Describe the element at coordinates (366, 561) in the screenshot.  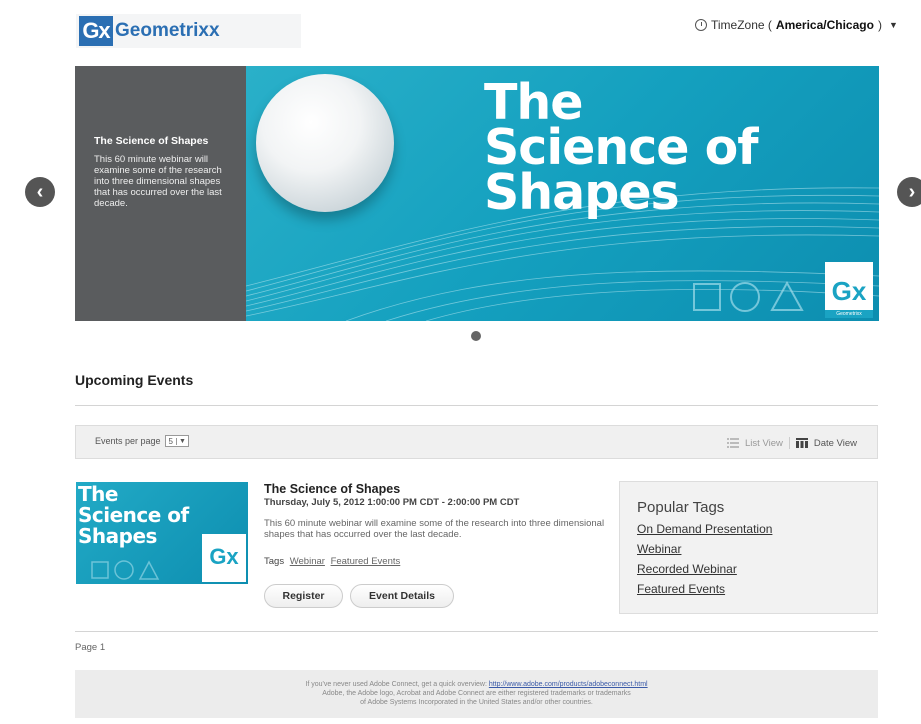
I see `tag-link-featured-events: Featured Events` at that location.